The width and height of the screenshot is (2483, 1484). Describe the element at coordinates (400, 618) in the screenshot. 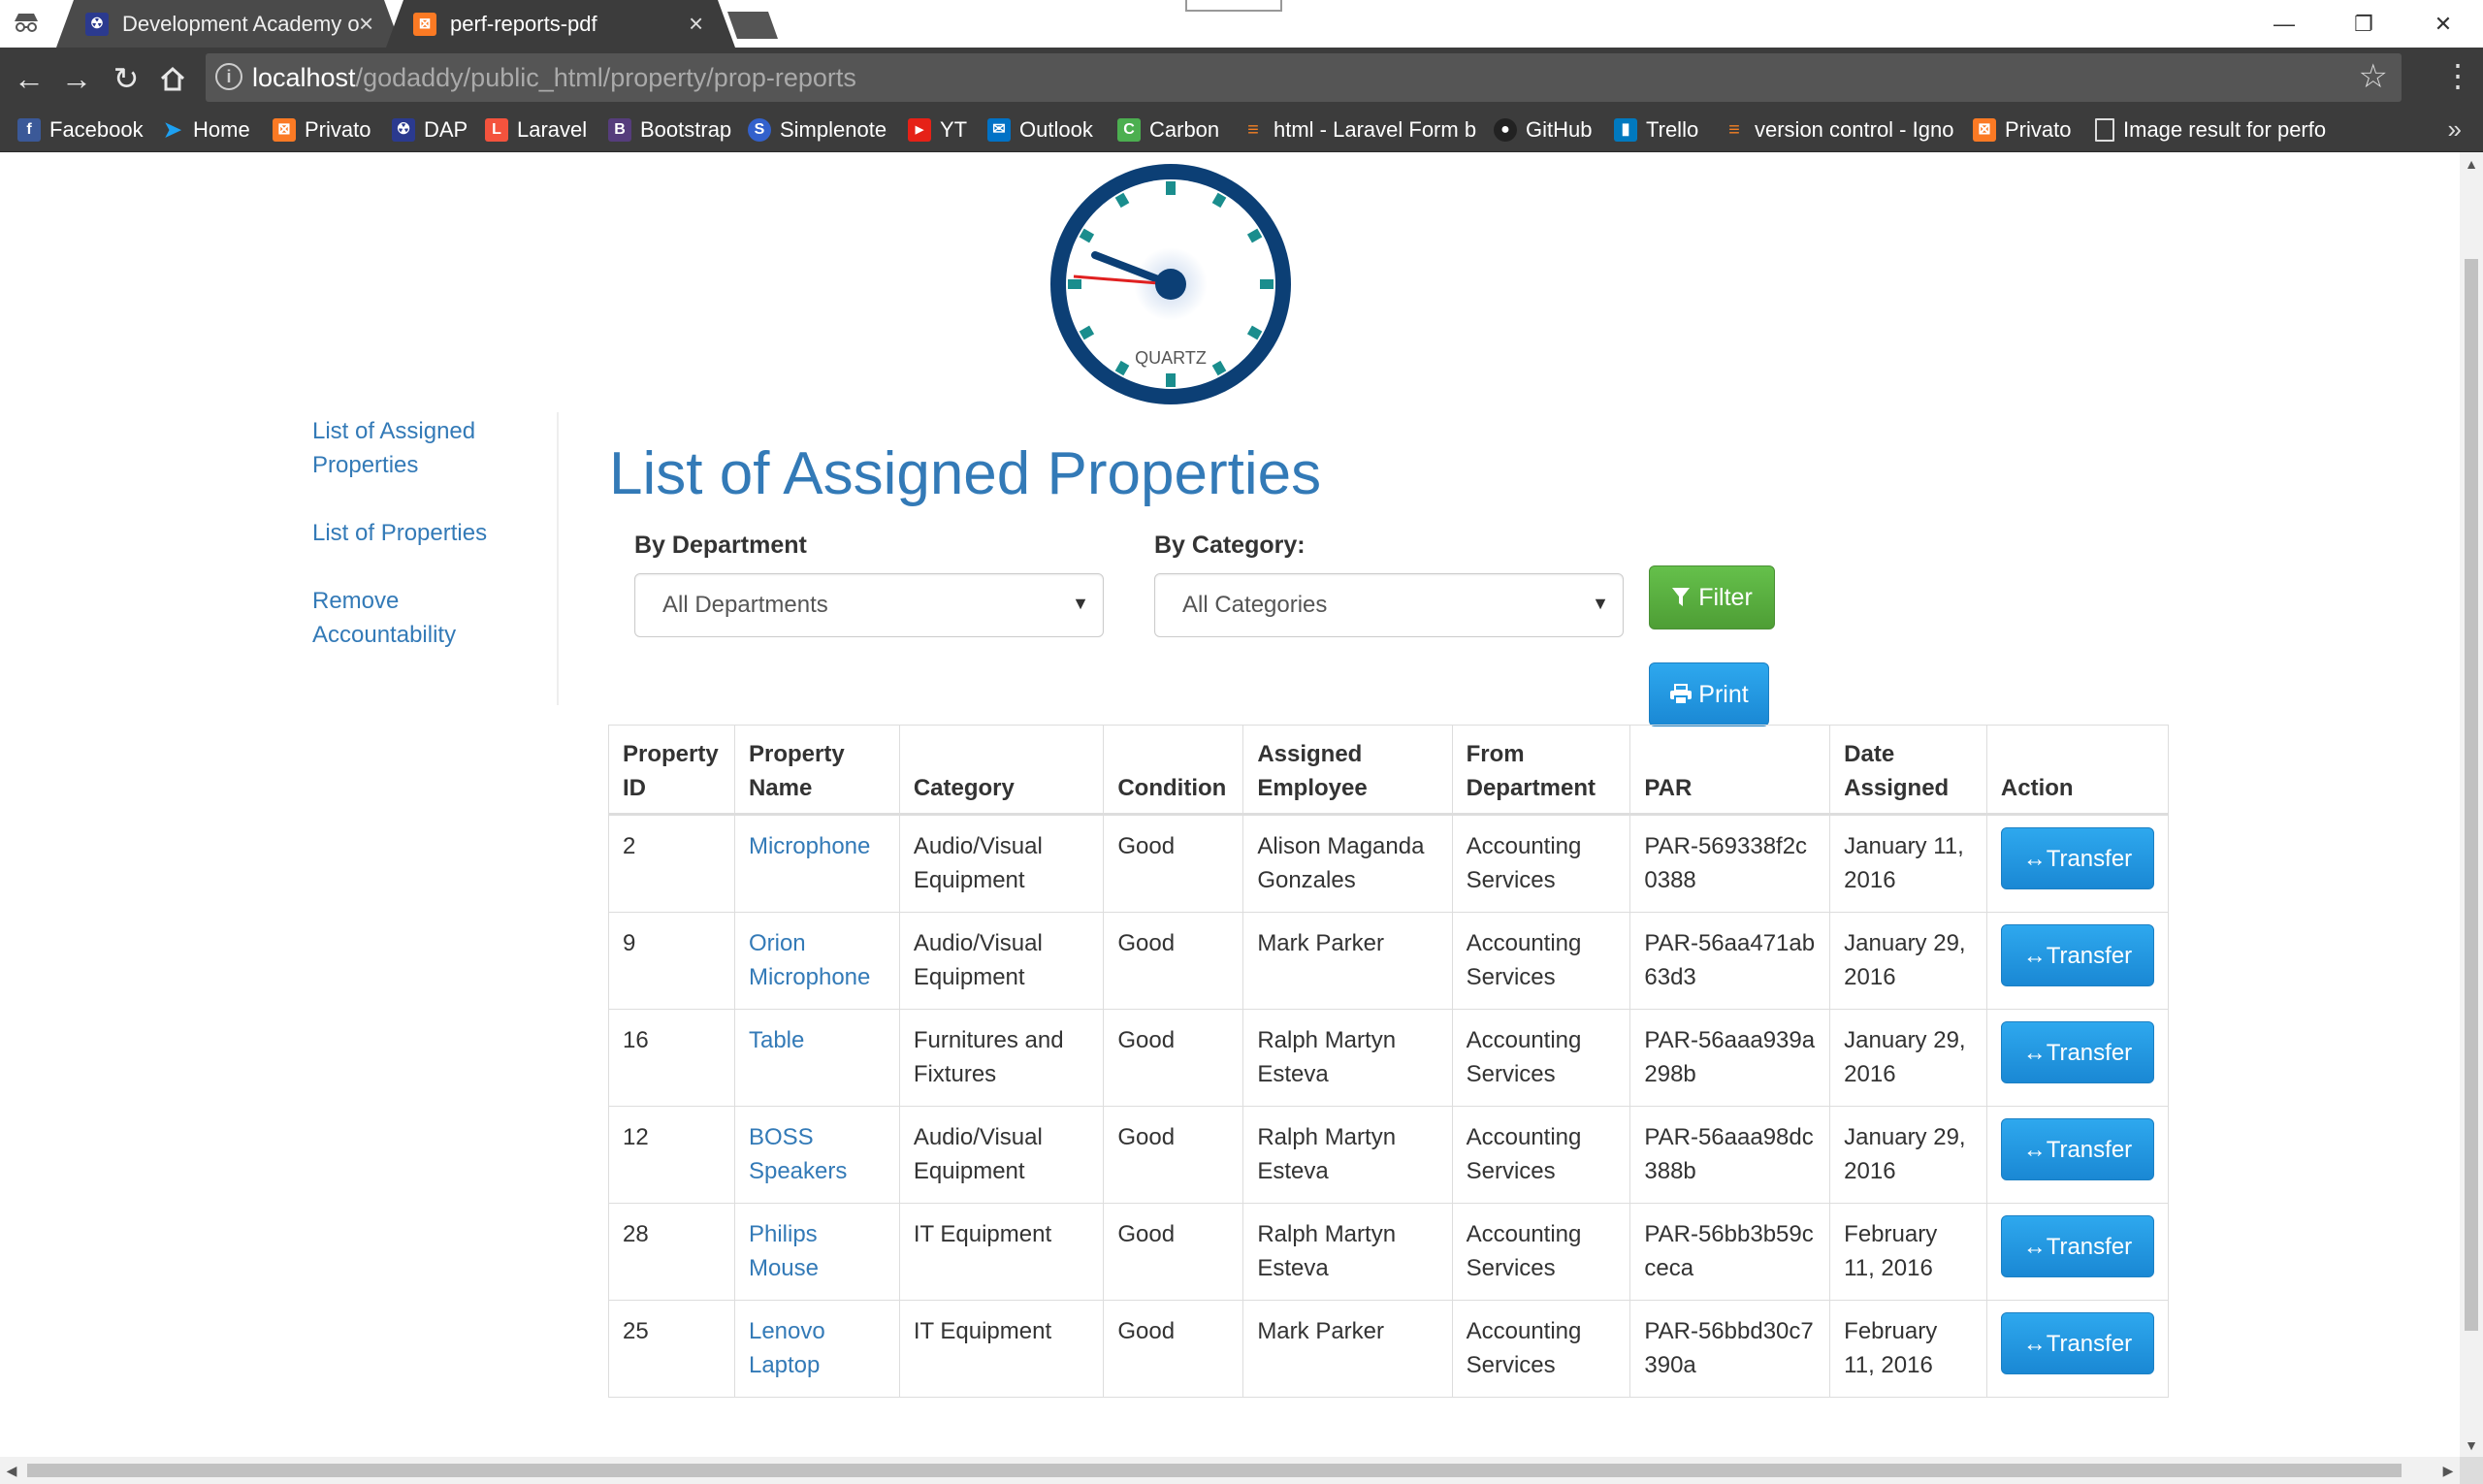

I see `sidebar-item-remove-accountability: Remove Accountability` at that location.